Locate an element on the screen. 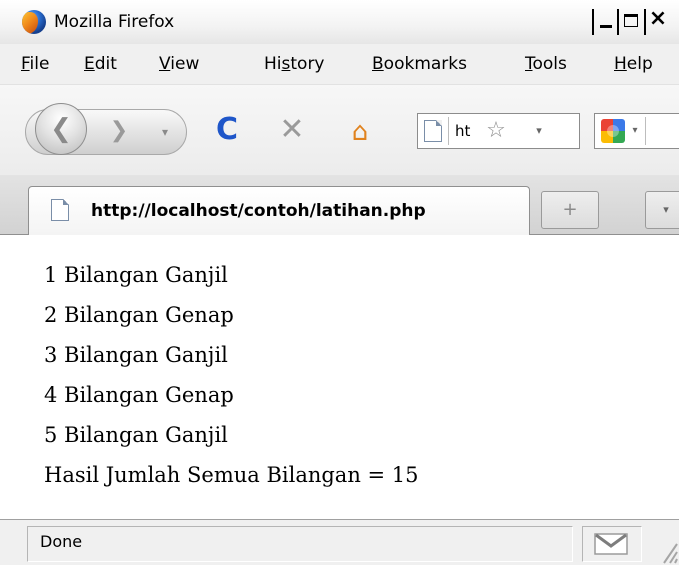 The image size is (679, 565). stop-button: ✕ is located at coordinates (292, 129).